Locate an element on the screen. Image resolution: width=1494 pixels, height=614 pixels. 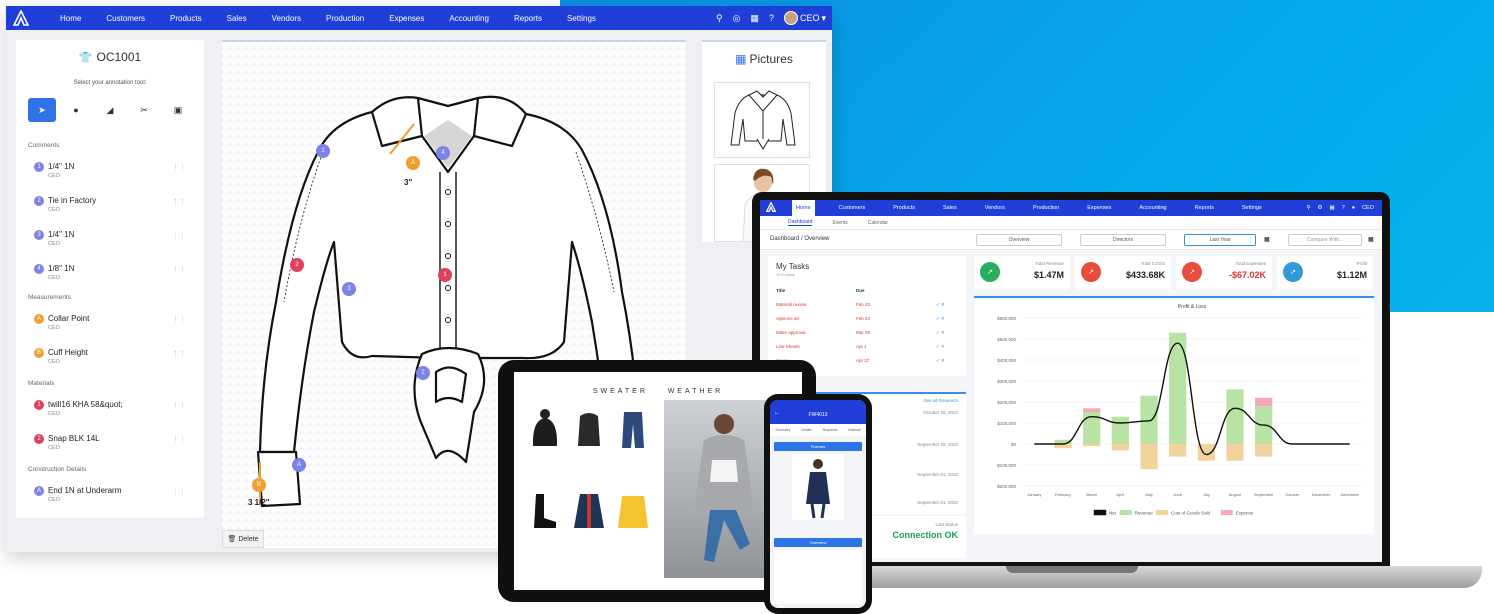
product-boots is located at coordinates (545, 510).